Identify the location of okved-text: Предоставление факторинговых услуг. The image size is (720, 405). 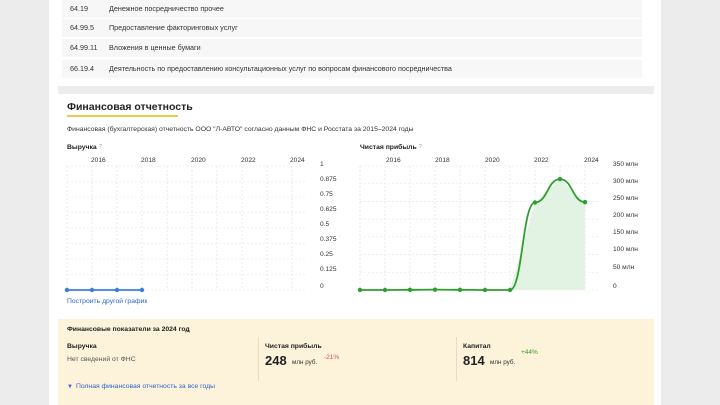
(173, 27).